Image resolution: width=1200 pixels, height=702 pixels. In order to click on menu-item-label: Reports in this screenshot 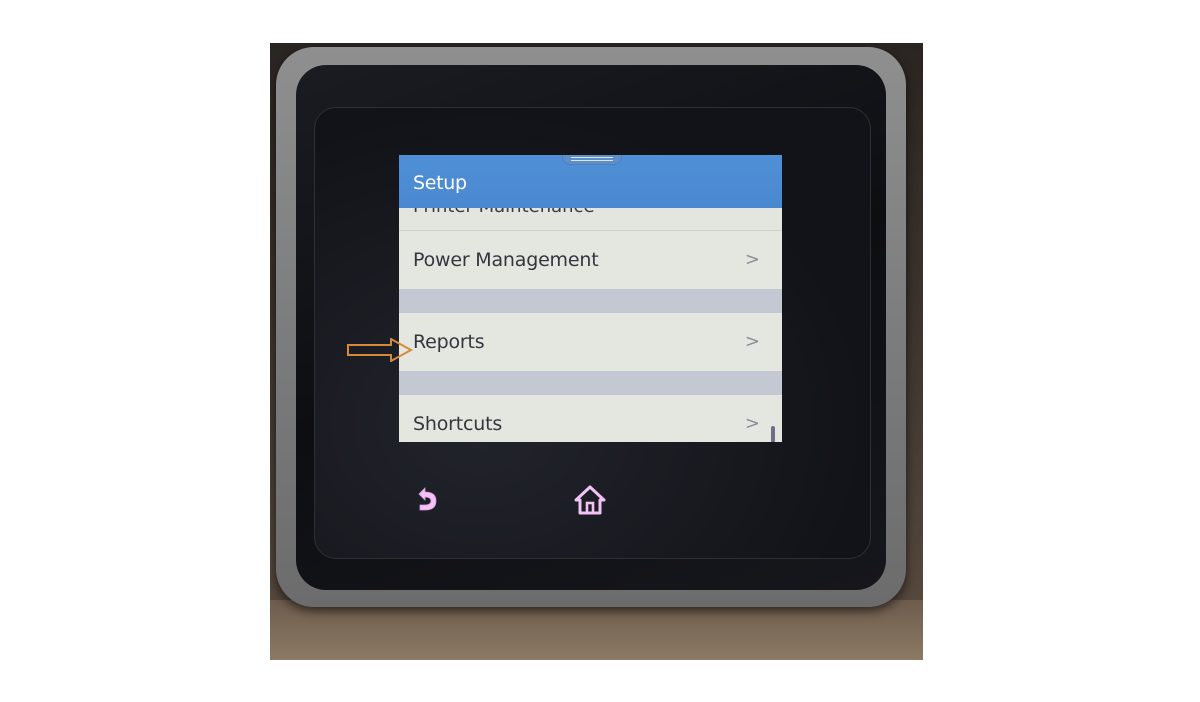, I will do `click(449, 342)`.